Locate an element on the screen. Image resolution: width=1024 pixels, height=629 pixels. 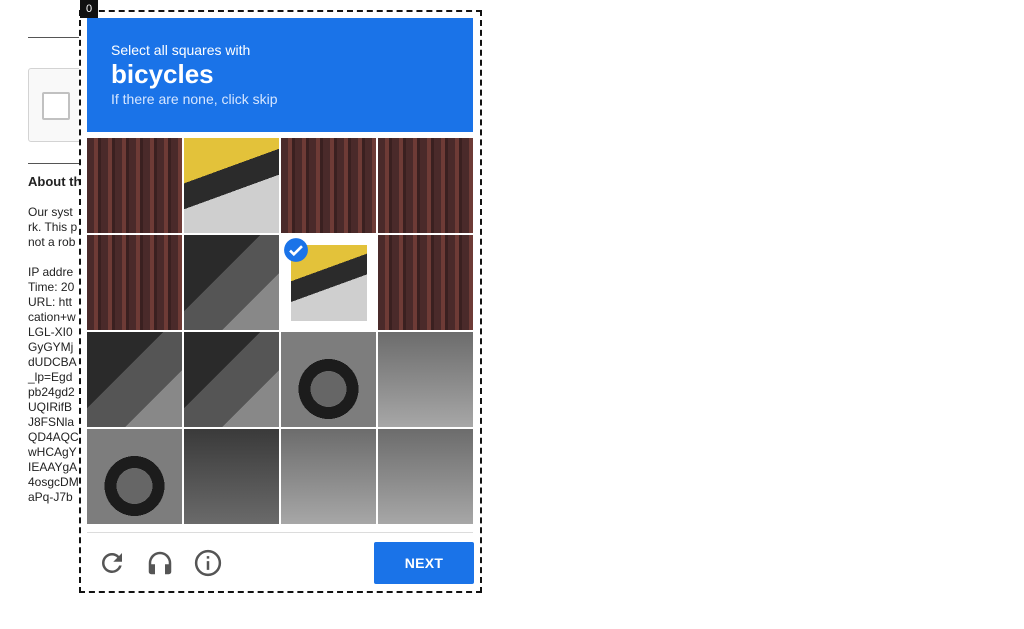
bg-detail-line: wHCAgY is located at coordinates (52, 452).